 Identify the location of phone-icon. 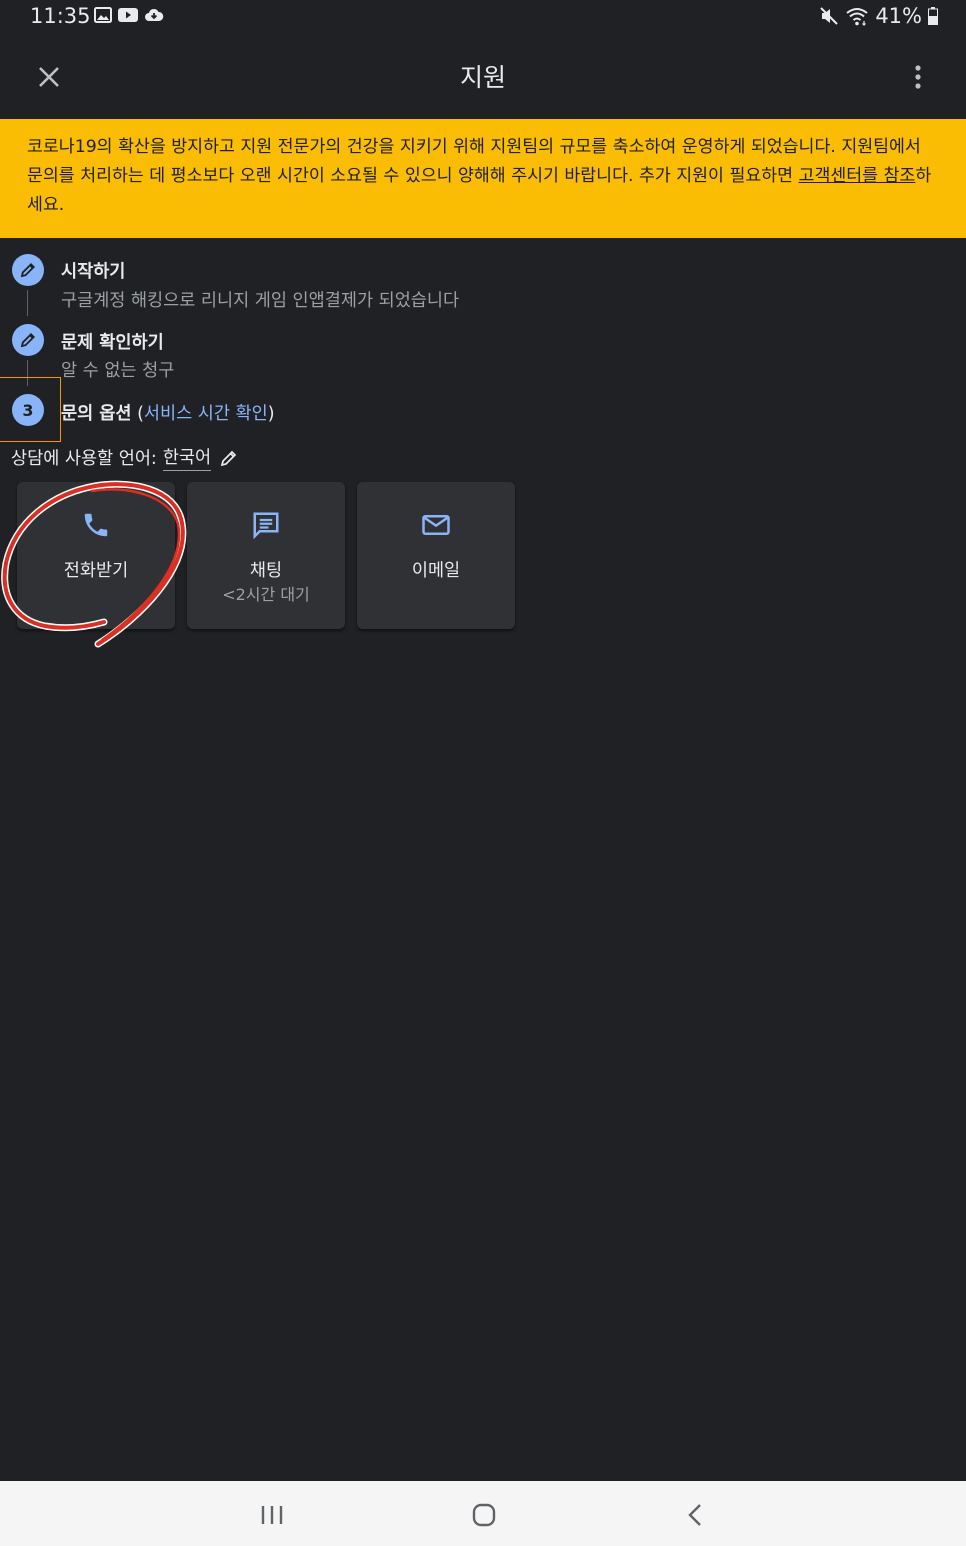
(96, 525).